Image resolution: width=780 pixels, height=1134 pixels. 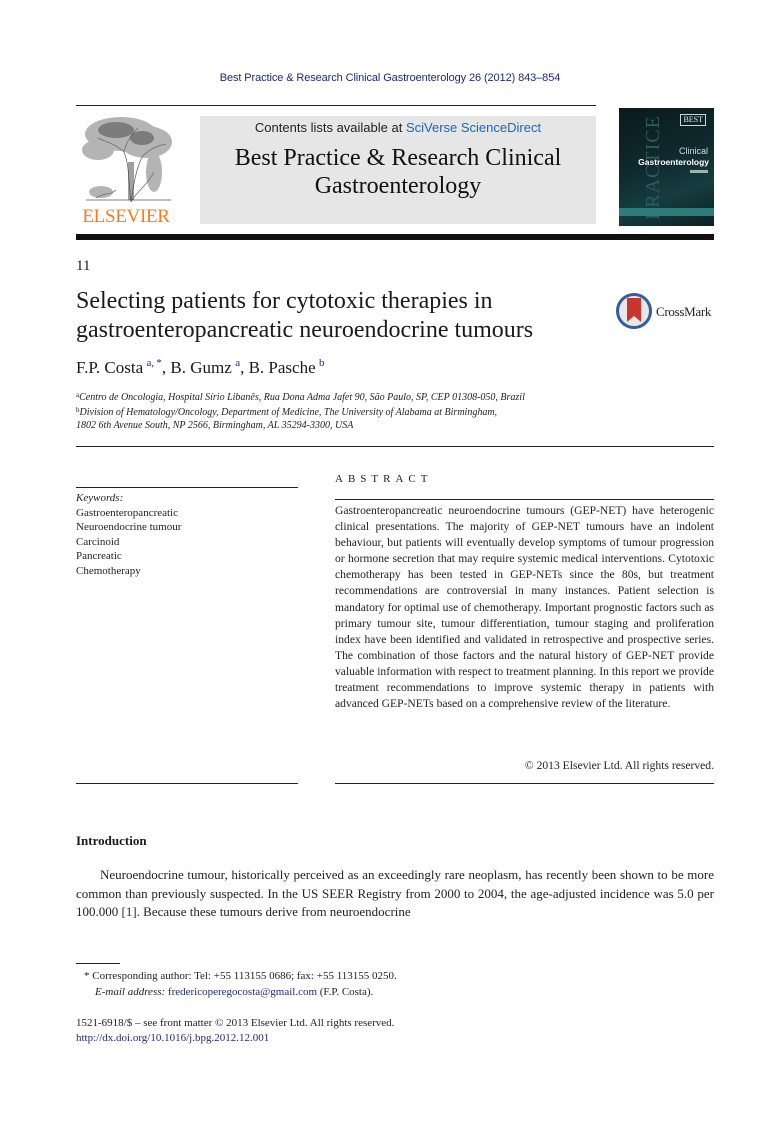 What do you see at coordinates (111, 840) in the screenshot?
I see `introduction-heading: Introduction` at bounding box center [111, 840].